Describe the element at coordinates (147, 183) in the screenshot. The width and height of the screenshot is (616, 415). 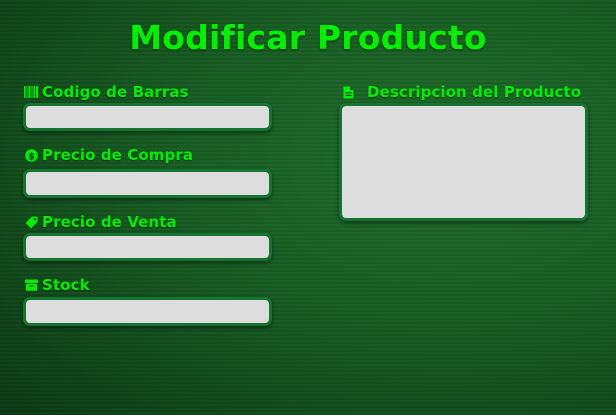
I see `precio-compra-input` at that location.